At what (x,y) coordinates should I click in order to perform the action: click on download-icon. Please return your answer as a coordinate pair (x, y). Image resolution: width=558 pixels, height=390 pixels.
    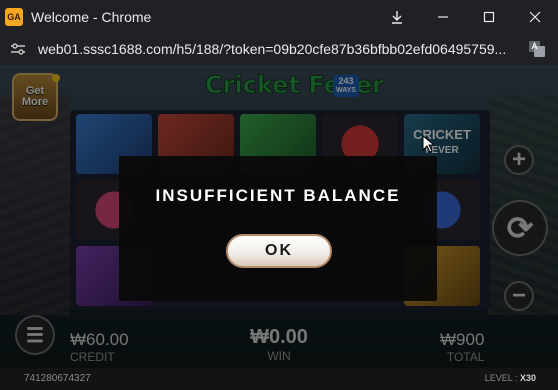
    Looking at the image, I should click on (397, 17).